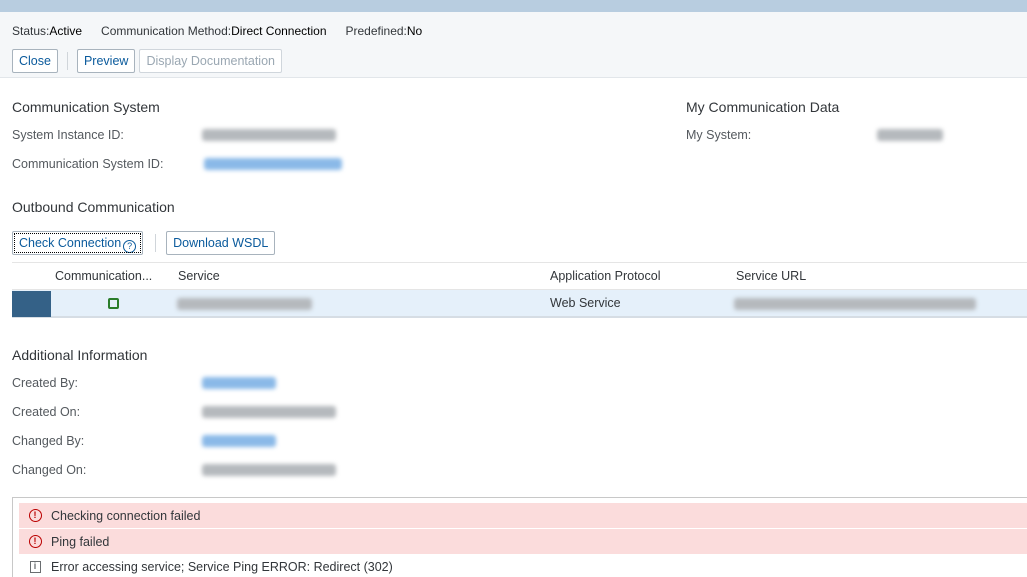  Describe the element at coordinates (269, 135) in the screenshot. I see `system-instance-value` at that location.